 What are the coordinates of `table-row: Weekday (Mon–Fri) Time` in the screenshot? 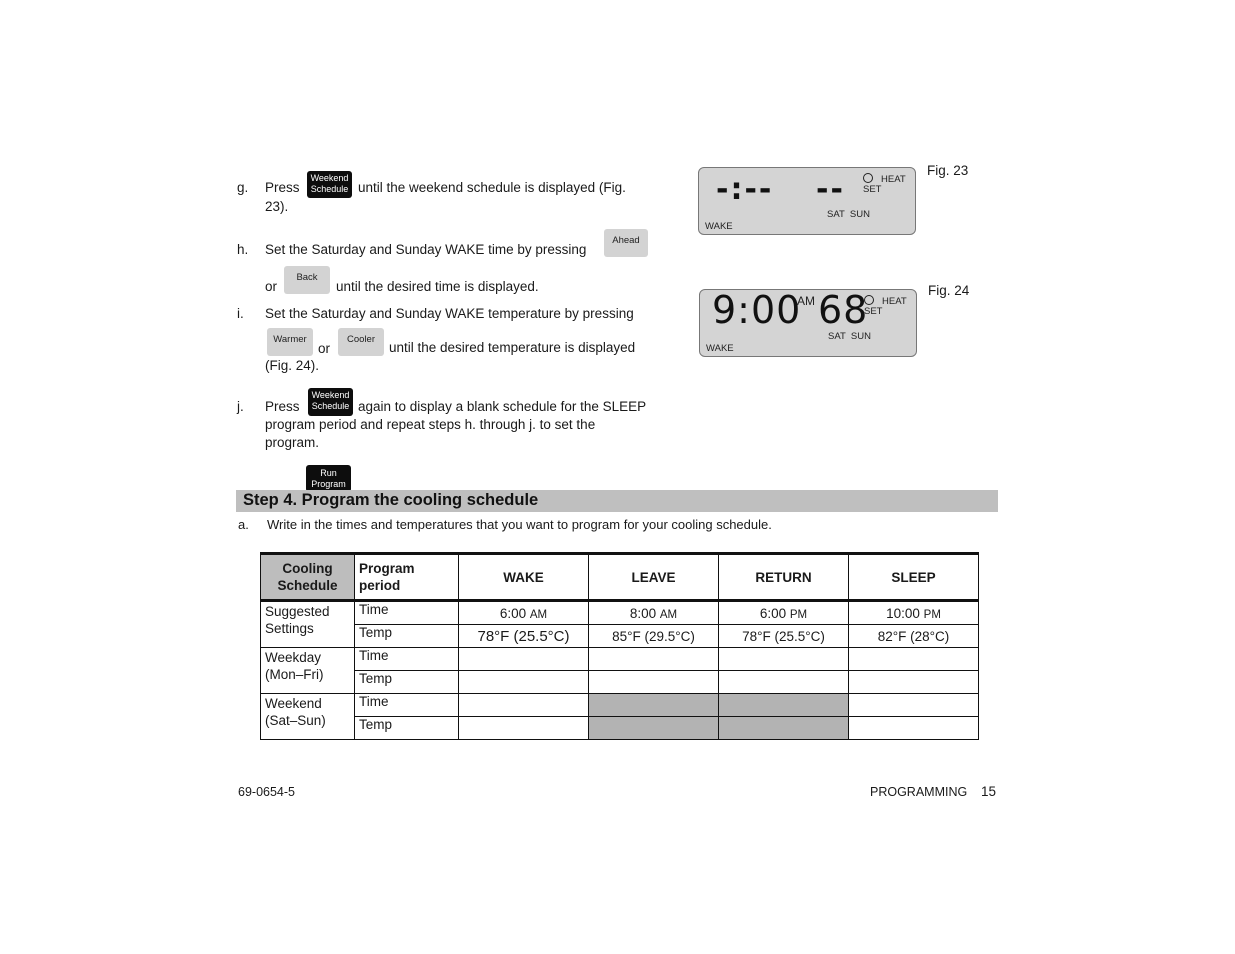 It's located at (619, 670).